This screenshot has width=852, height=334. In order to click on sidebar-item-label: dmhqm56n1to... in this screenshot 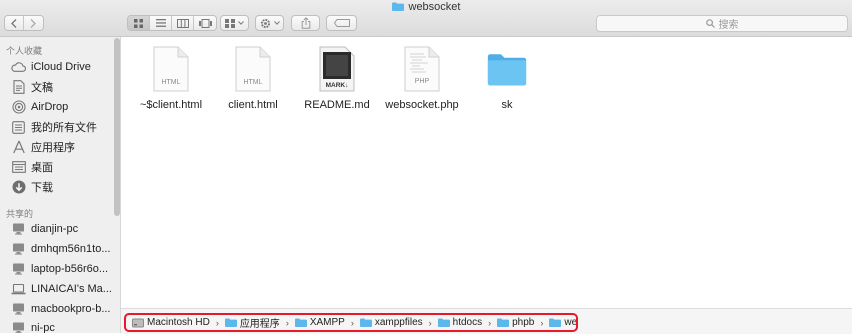, I will do `click(71, 249)`.